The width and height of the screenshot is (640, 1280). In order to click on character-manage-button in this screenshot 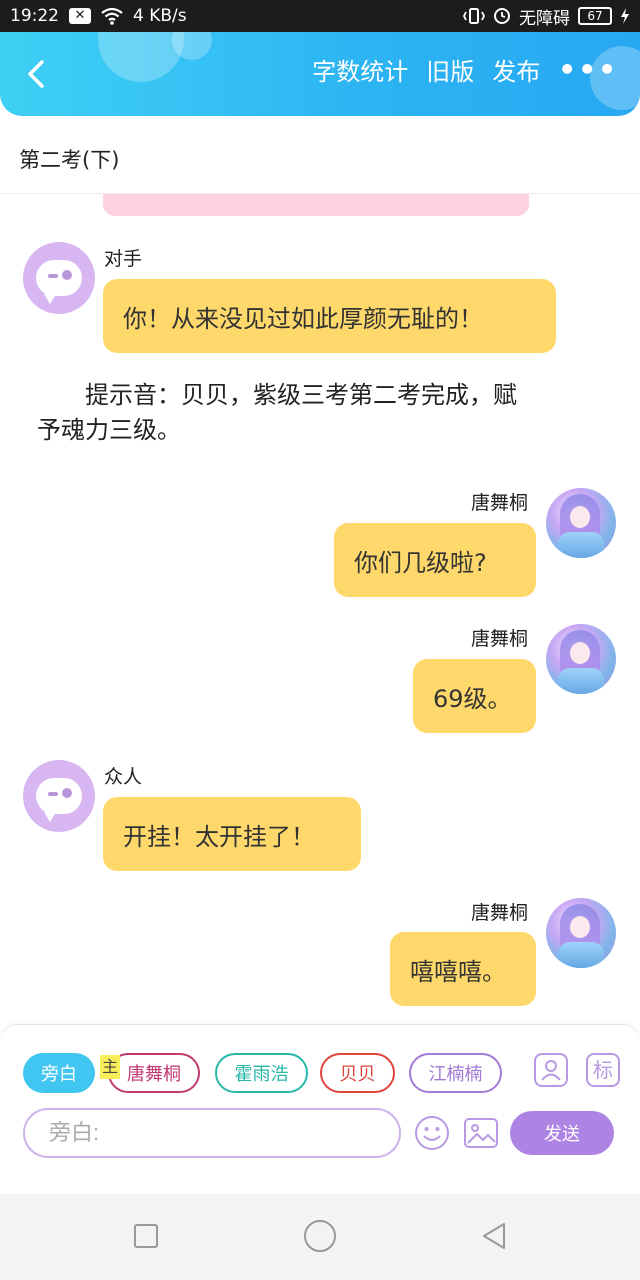, I will do `click(551, 1070)`.